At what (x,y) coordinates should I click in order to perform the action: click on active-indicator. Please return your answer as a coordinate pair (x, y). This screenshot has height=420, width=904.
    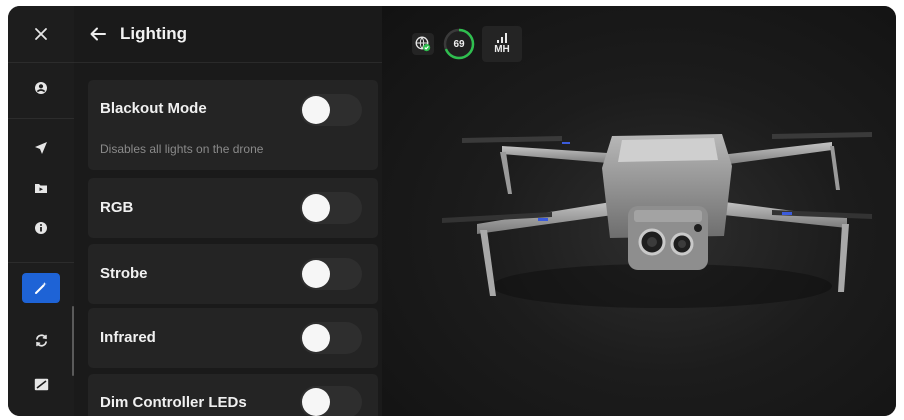
    Looking at the image, I should click on (41, 288).